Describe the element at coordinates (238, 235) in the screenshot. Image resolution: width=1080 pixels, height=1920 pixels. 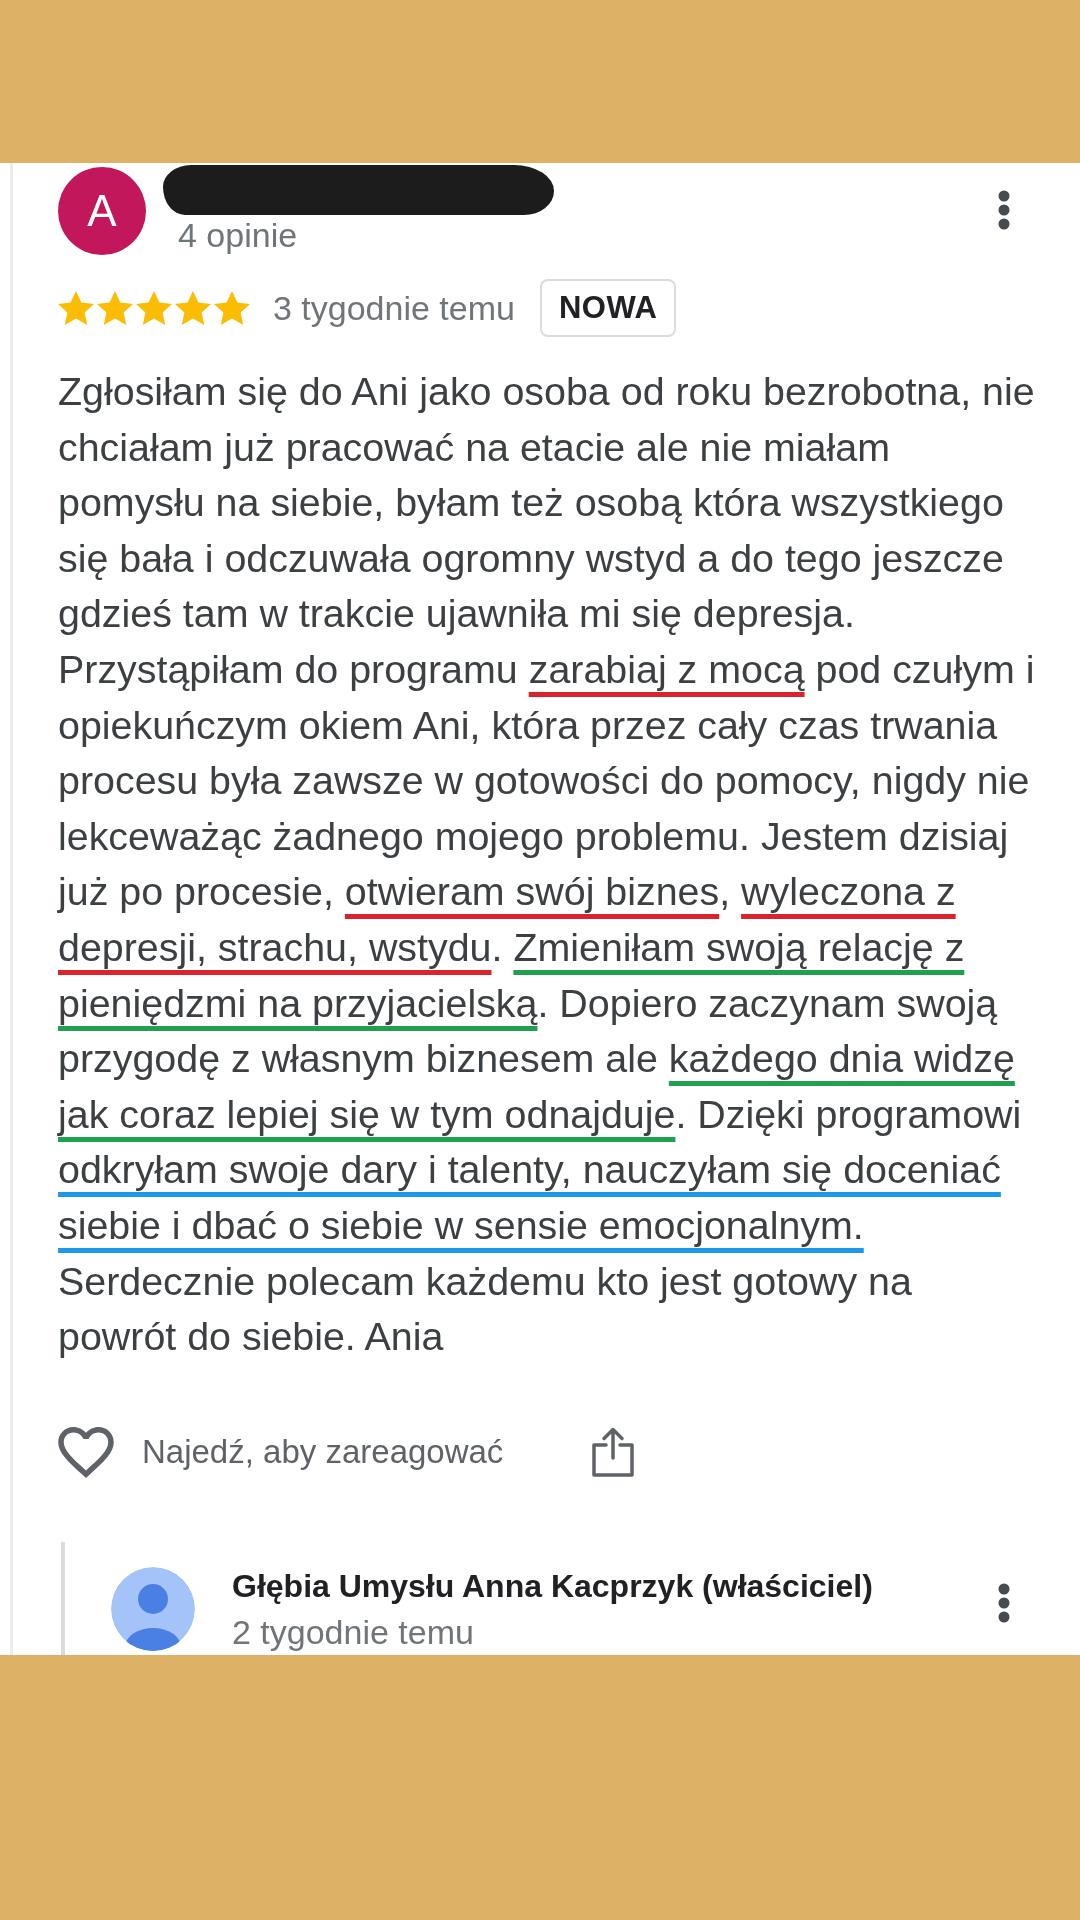
I see `review-count: 4 opinie` at that location.